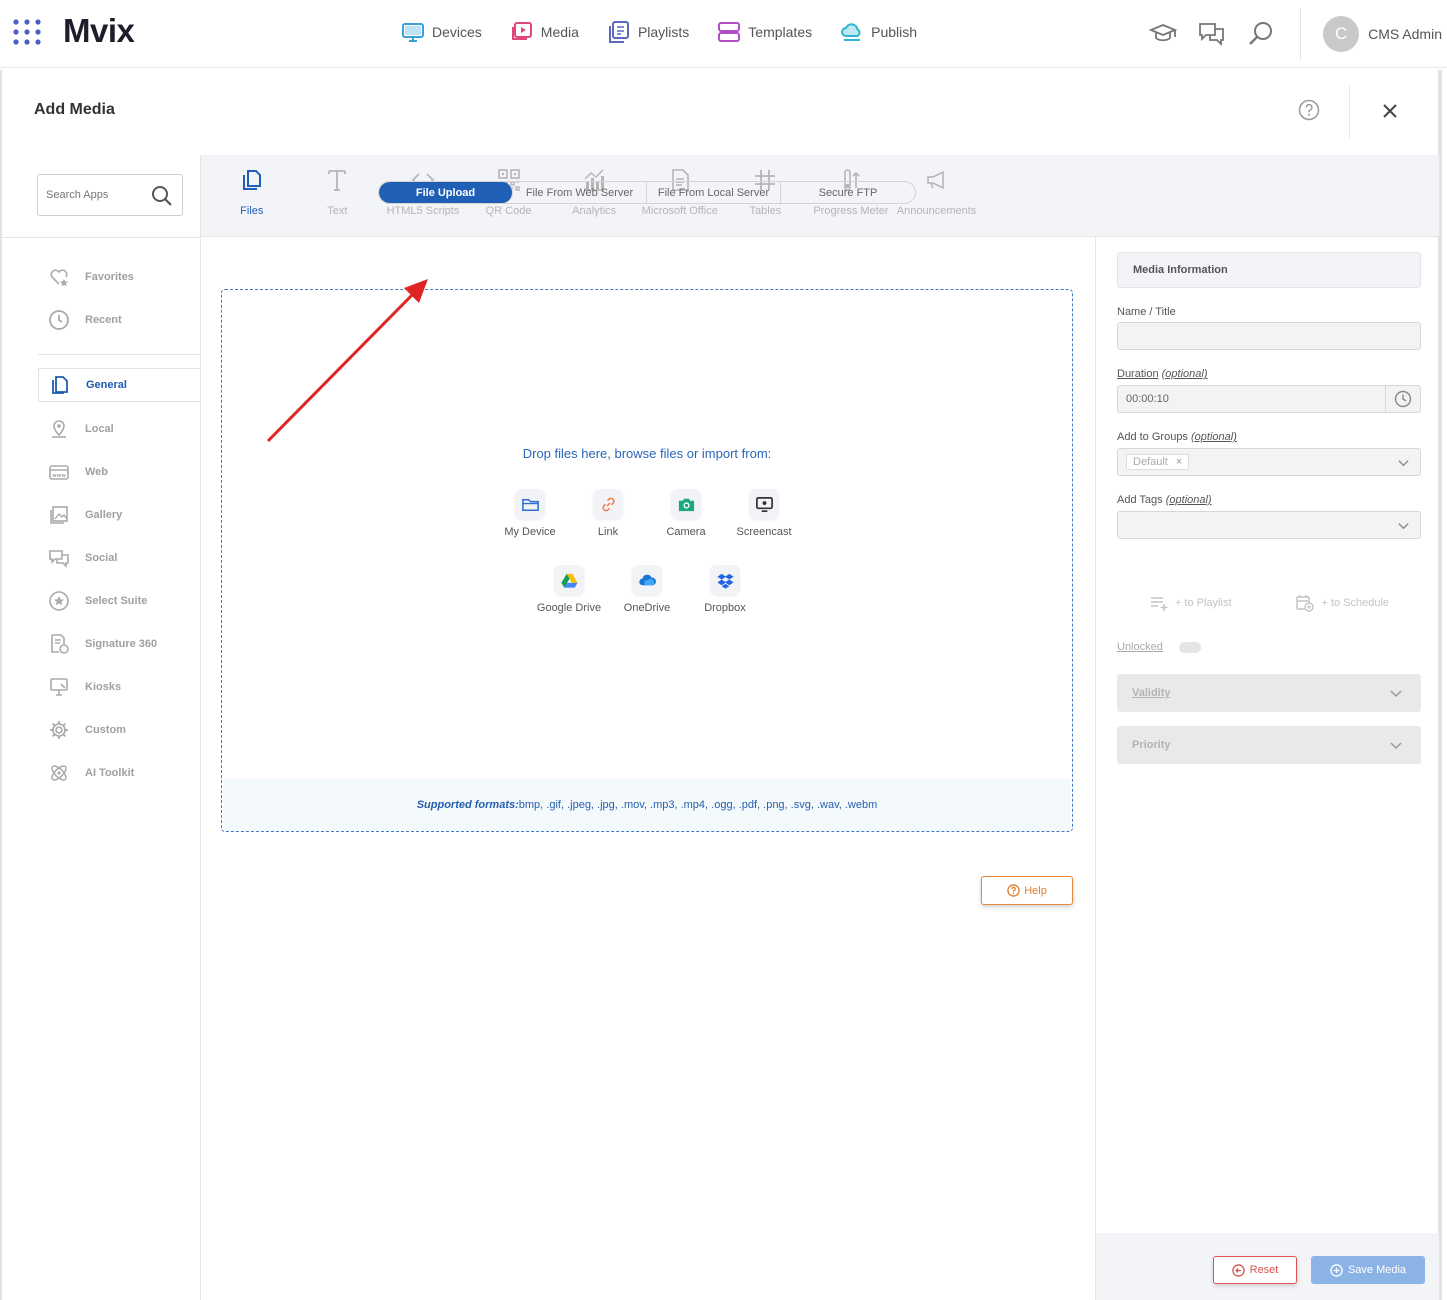 This screenshot has height=1300, width=1447. Describe the element at coordinates (1188, 500) in the screenshot. I see `optional-hint: (optional)` at that location.